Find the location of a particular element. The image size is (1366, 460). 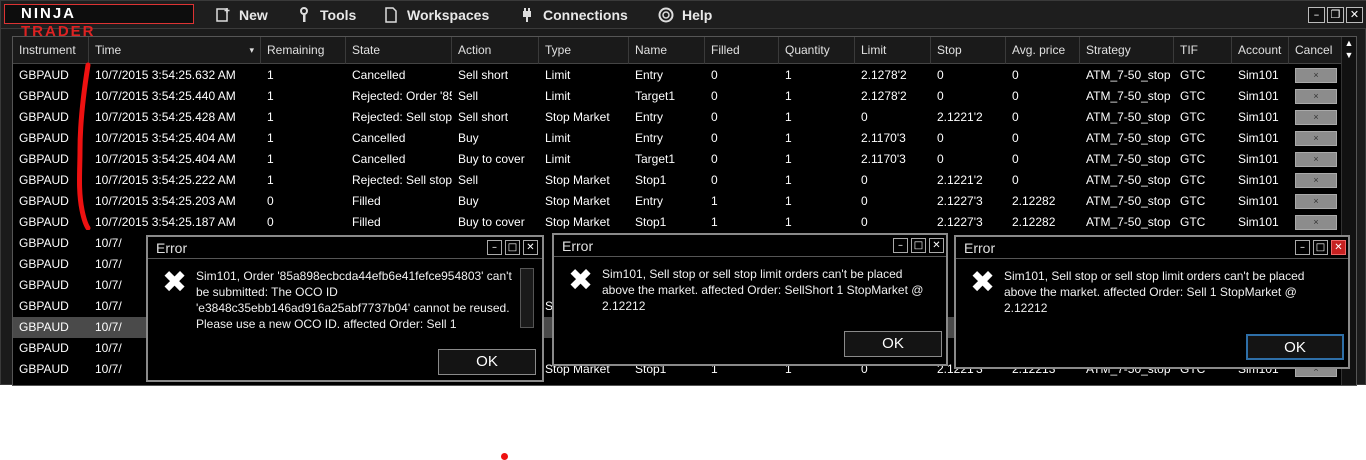

menu-help: Help is located at coordinates (685, 15).